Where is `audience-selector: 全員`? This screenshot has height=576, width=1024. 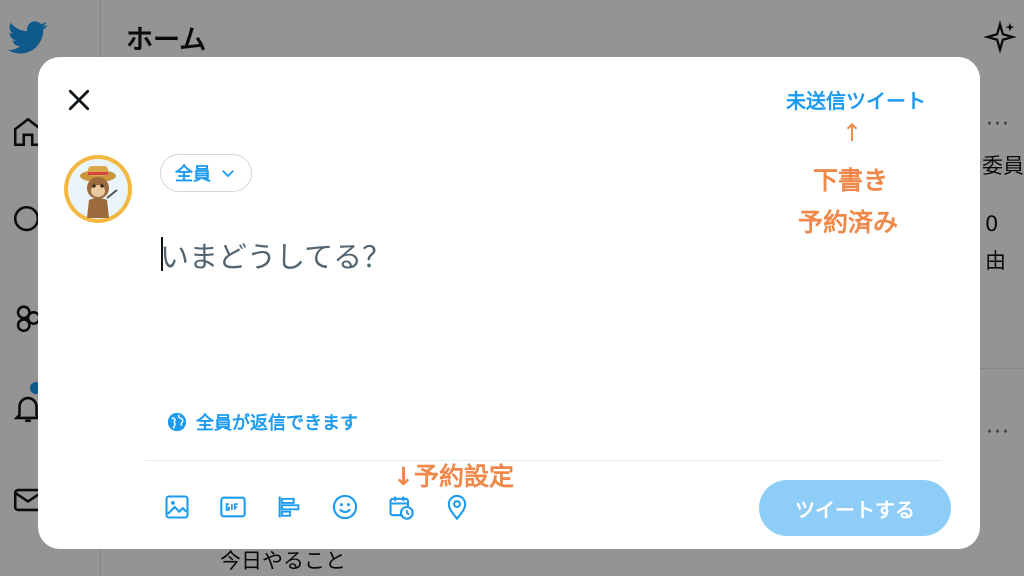 audience-selector: 全員 is located at coordinates (206, 173).